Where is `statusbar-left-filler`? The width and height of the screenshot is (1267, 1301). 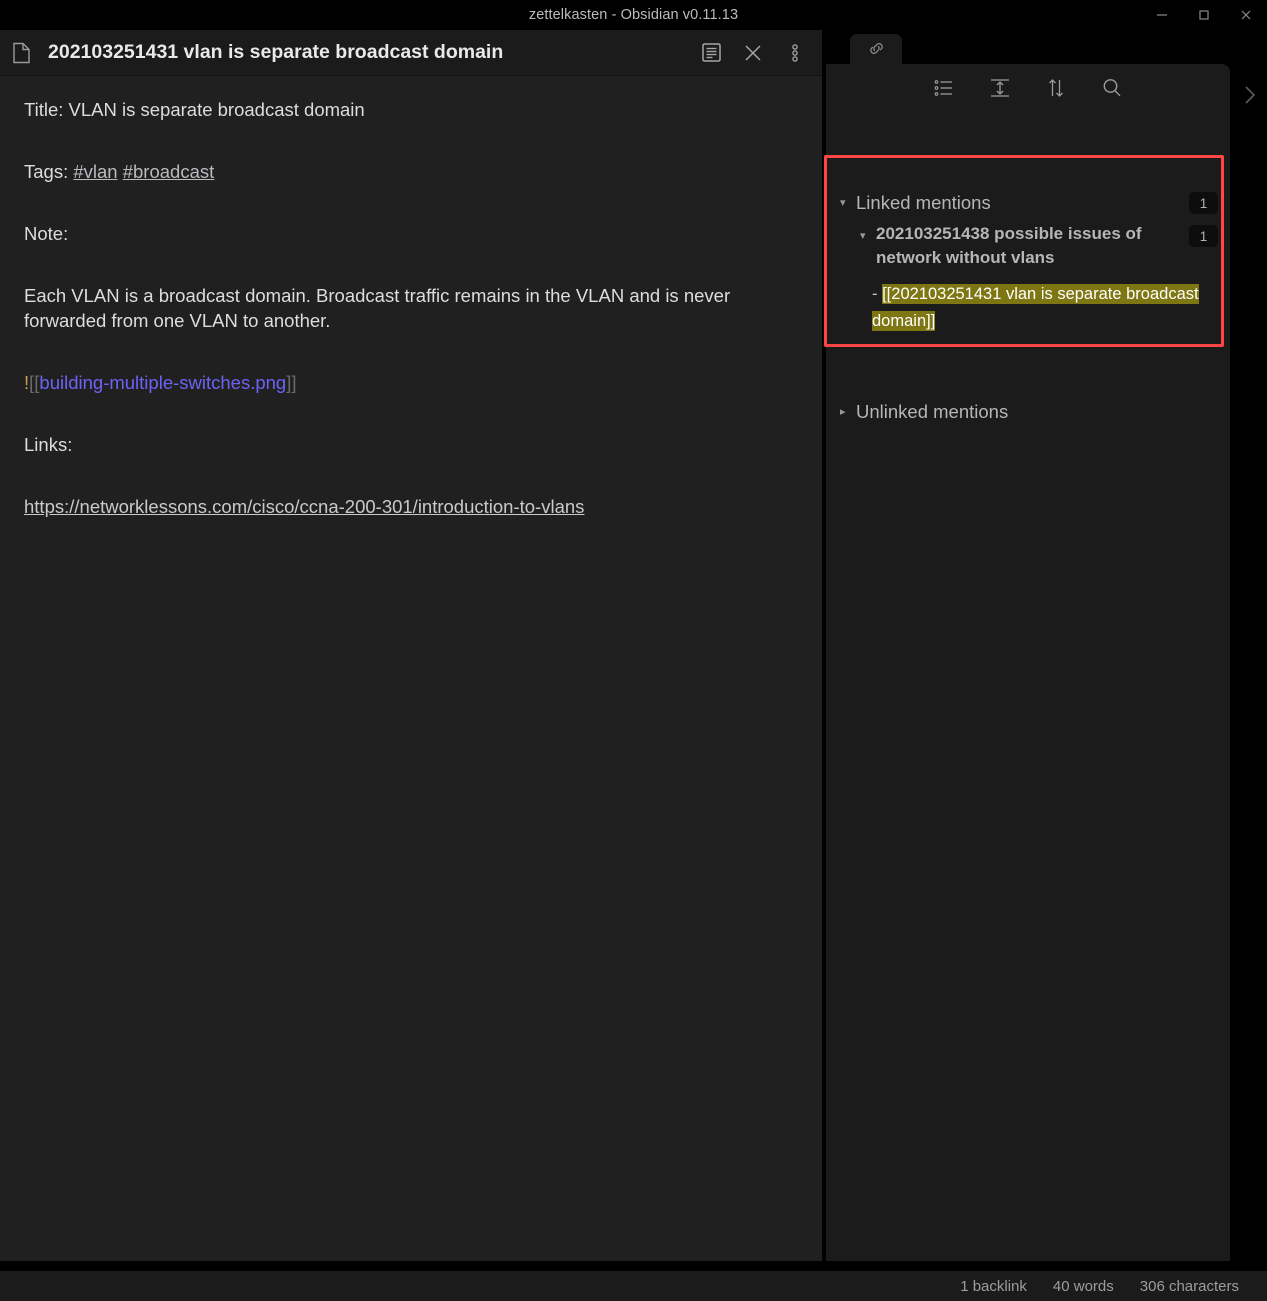
statusbar-left-filler is located at coordinates (413, 1286).